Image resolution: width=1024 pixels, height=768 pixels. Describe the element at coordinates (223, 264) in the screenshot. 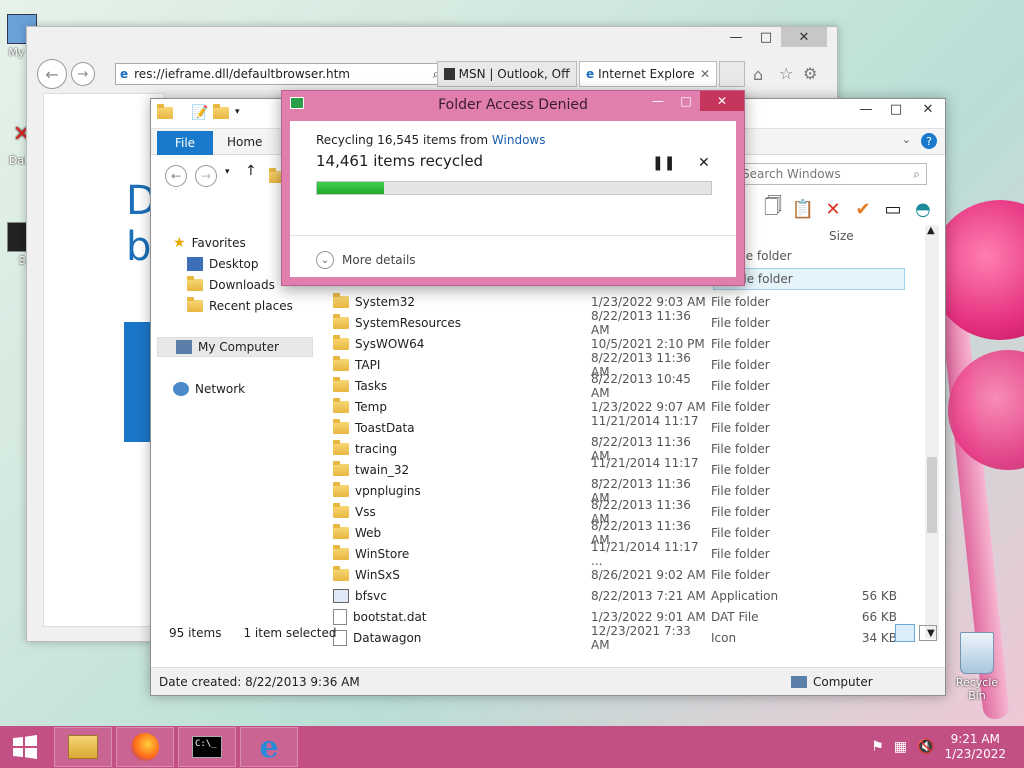

I see `tree-item-desktop: Desktop` at that location.